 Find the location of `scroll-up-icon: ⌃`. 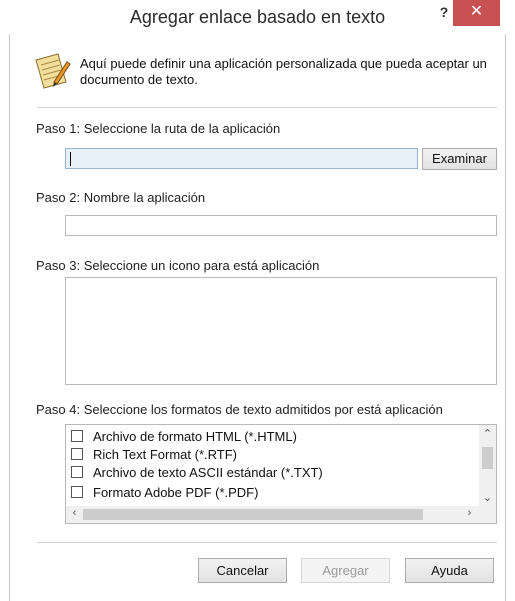

scroll-up-icon: ⌃ is located at coordinates (487, 433).